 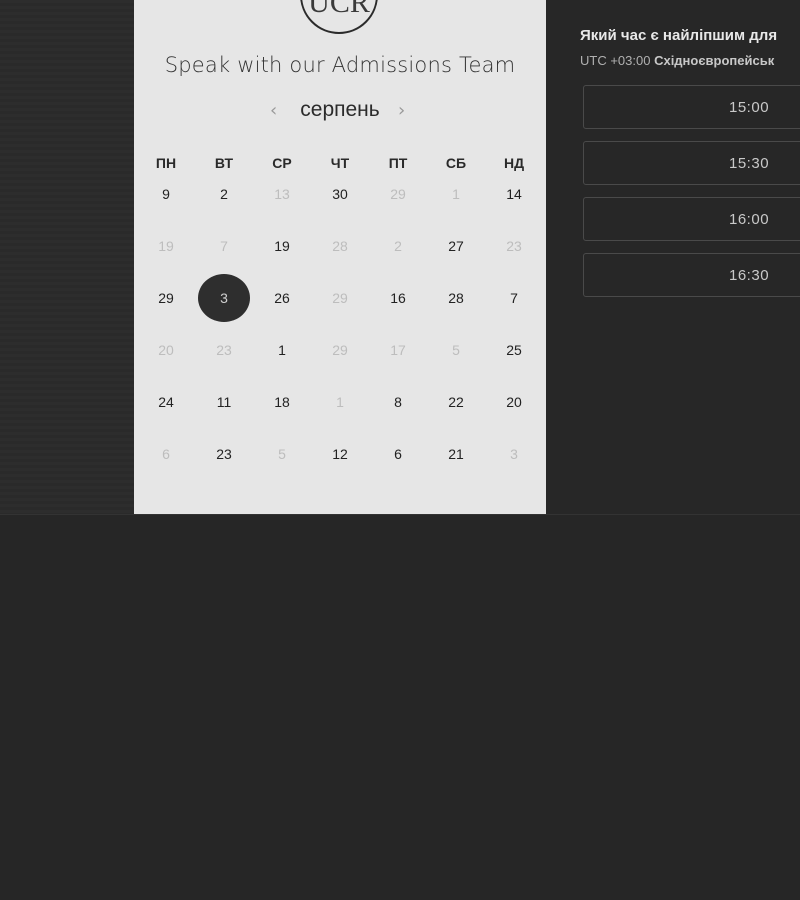 I want to click on time-slot-button: 16:30, so click(x=691, y=275).